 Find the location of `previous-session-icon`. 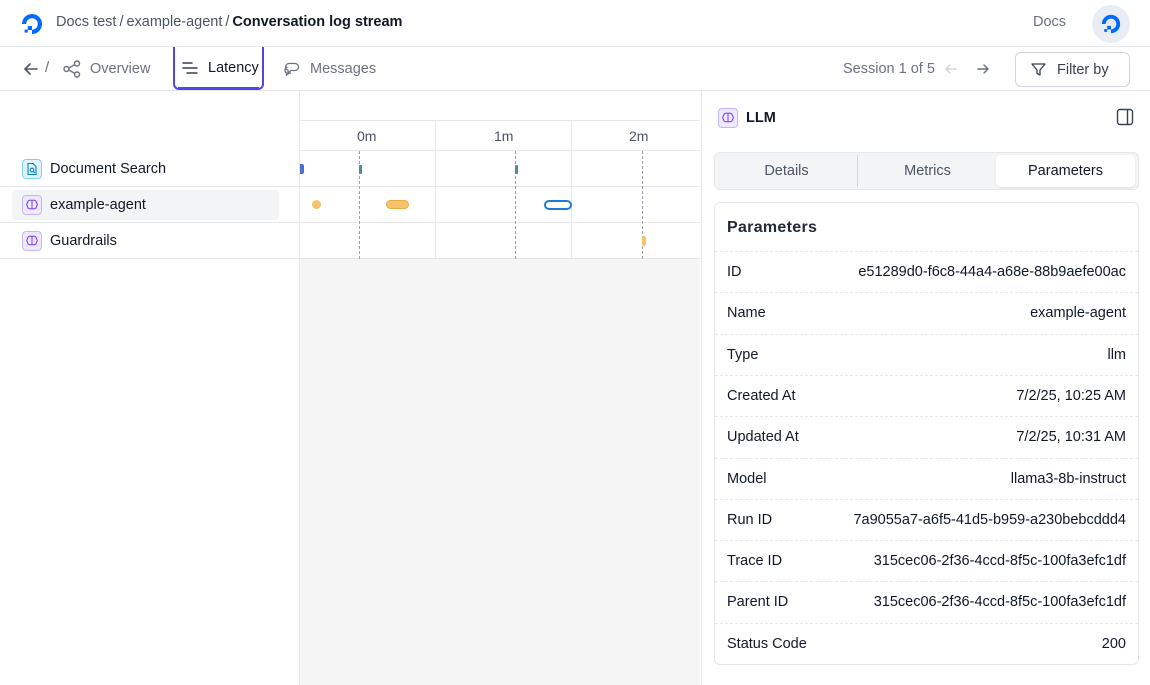

previous-session-icon is located at coordinates (951, 69).